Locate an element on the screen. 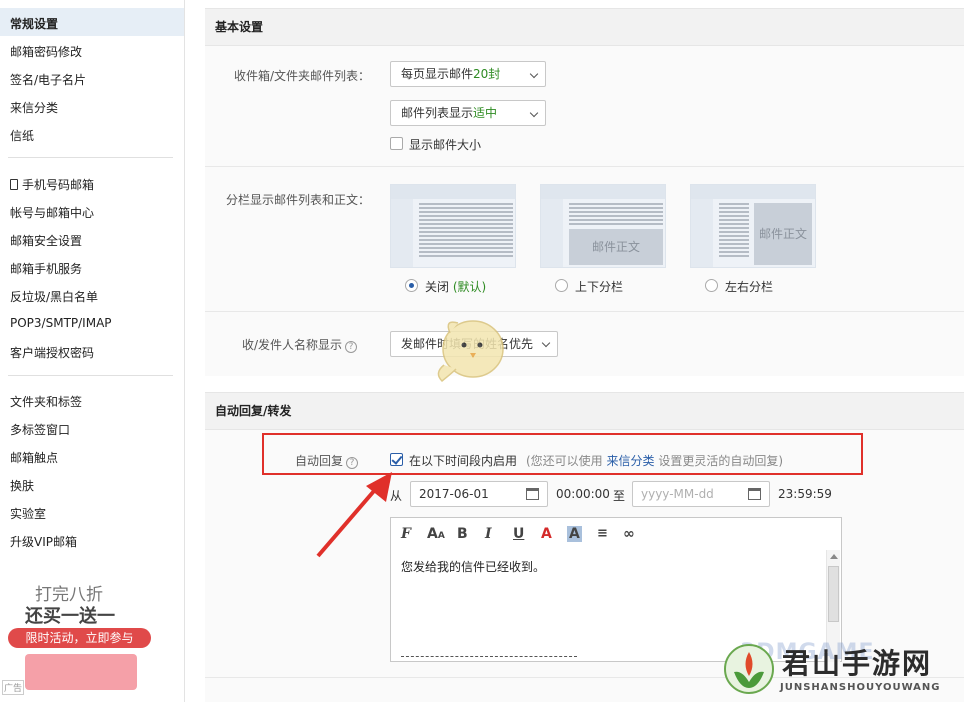  ad-tag: 广告 is located at coordinates (13, 687).